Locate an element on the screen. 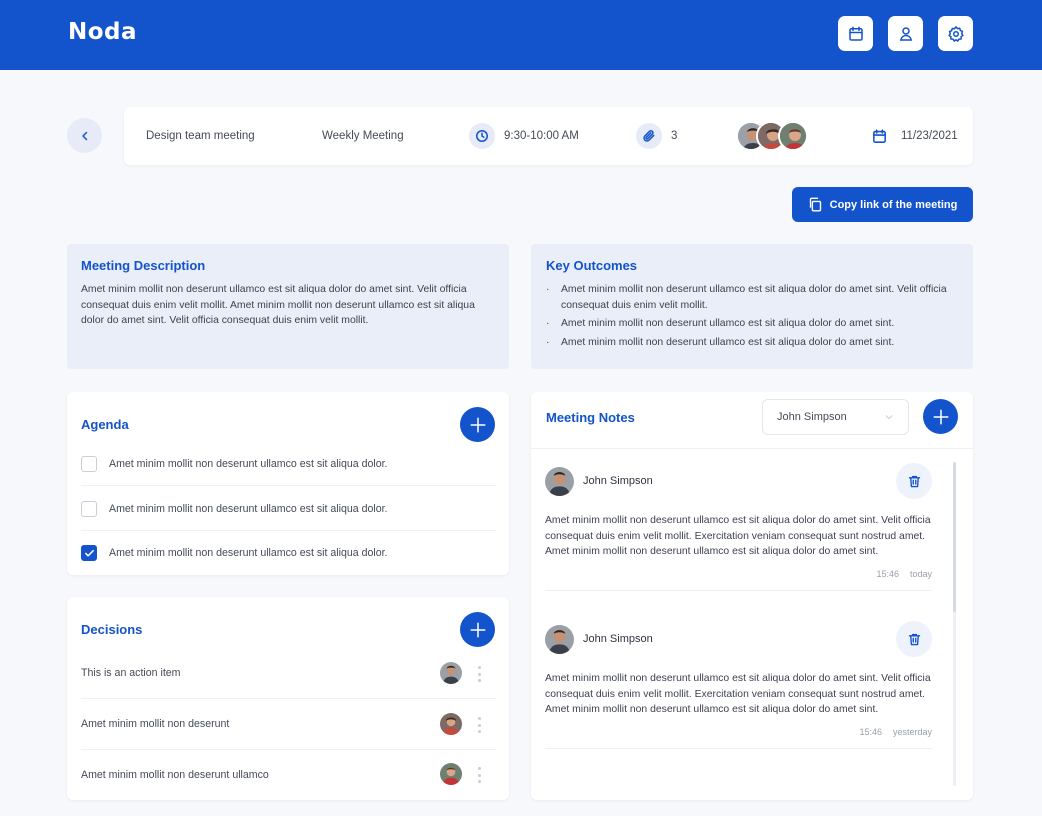 This screenshot has height=816, width=1042. check-icon is located at coordinates (89, 553).